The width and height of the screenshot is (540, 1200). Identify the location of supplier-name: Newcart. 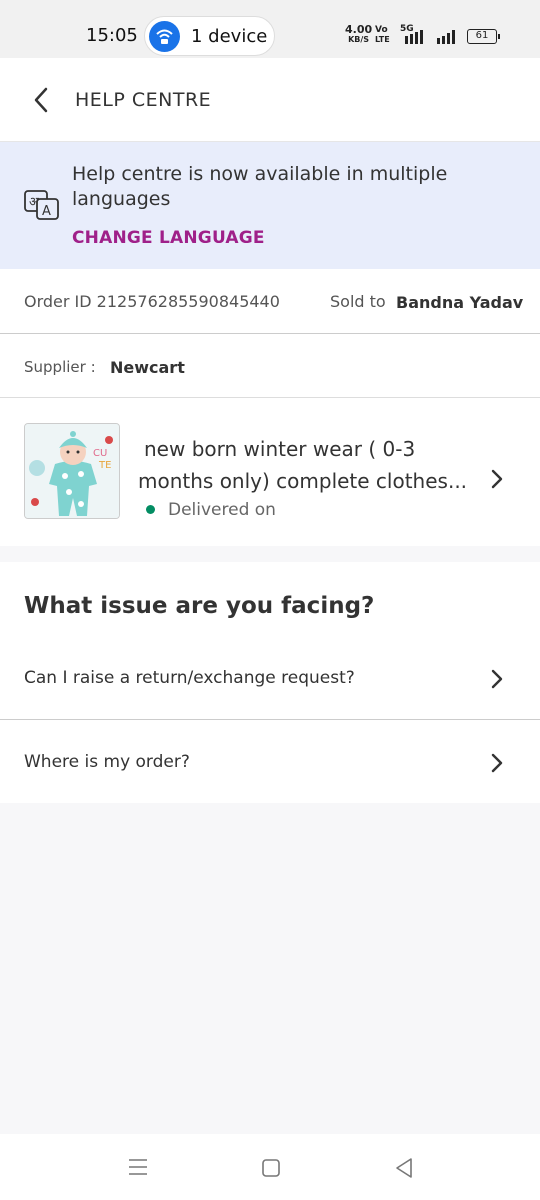
(147, 367).